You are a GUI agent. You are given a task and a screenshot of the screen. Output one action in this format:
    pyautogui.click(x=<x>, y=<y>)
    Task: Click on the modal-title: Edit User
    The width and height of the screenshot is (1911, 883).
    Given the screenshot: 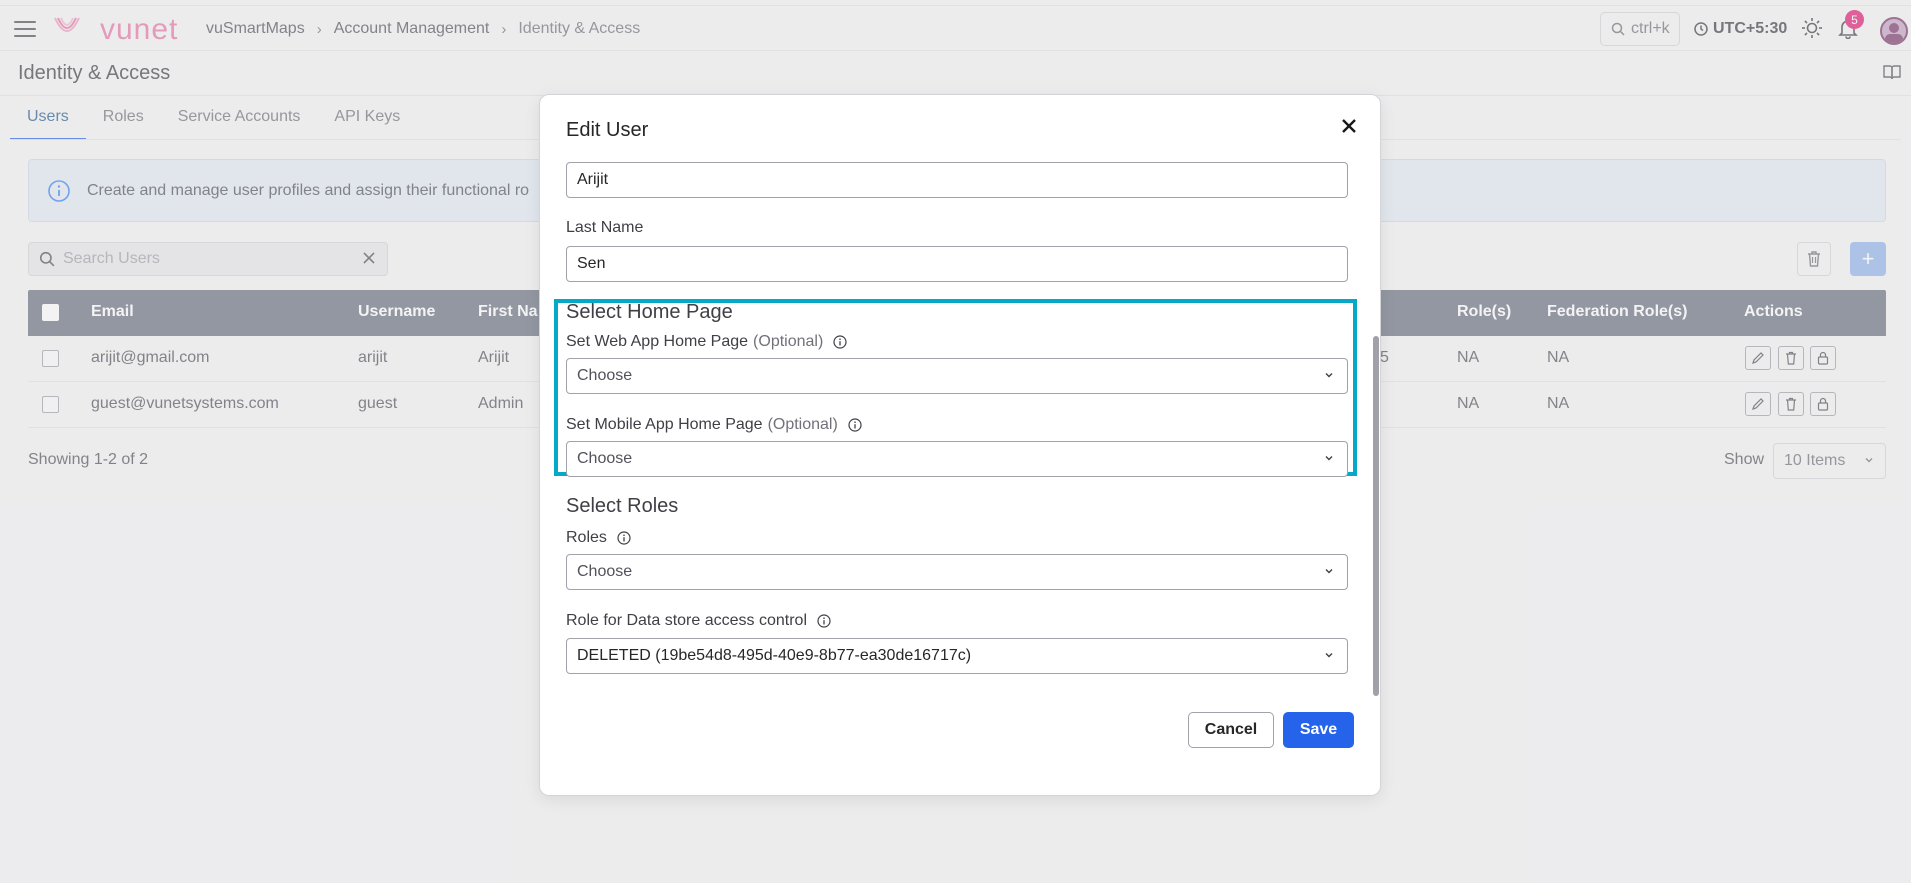 What is the action you would take?
    pyautogui.click(x=607, y=130)
    